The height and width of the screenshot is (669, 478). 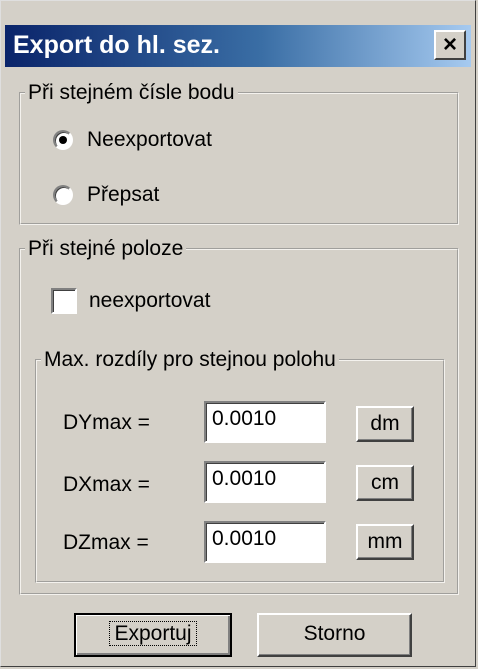 What do you see at coordinates (190, 359) in the screenshot?
I see `max-diff-legend: Max. rozdíly pro stejnou polohu` at bounding box center [190, 359].